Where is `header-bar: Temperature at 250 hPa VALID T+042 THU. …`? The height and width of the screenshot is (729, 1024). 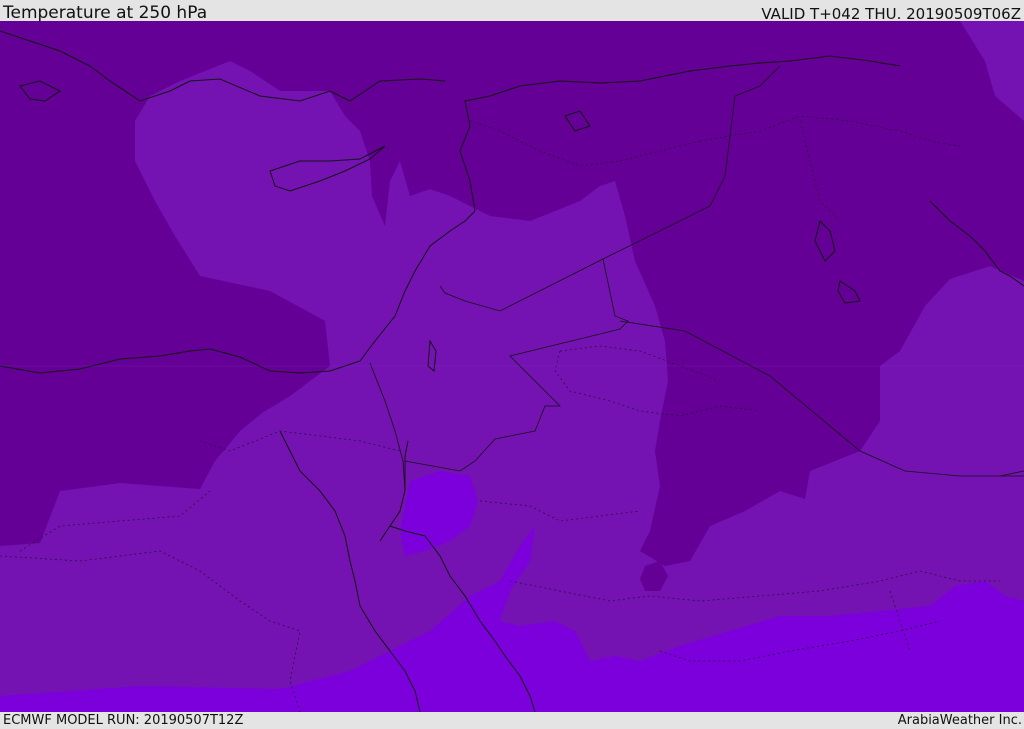 header-bar: Temperature at 250 hPa VALID T+042 THU. … is located at coordinates (512, 11).